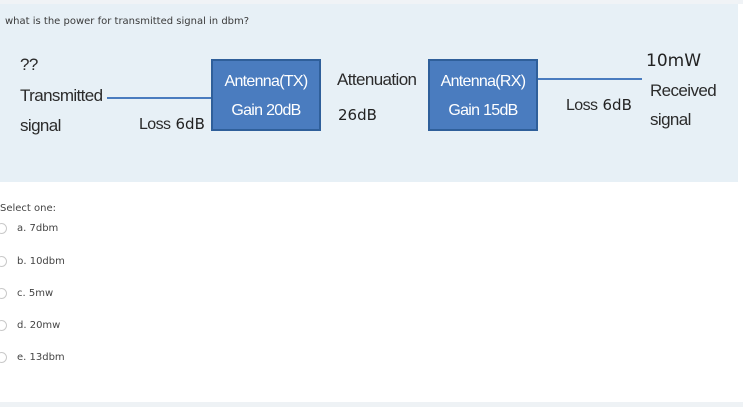  I want to click on loss-left-label: Loss 6dB, so click(172, 124).